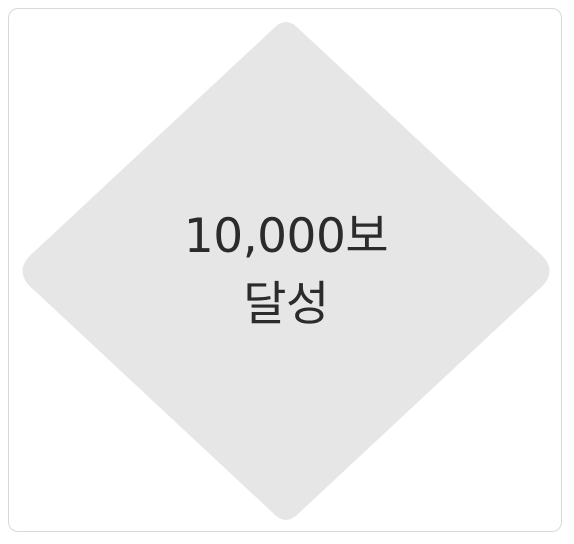 This screenshot has height=544, width=574. I want to click on badge-achieved-text: 달성, so click(286, 304).